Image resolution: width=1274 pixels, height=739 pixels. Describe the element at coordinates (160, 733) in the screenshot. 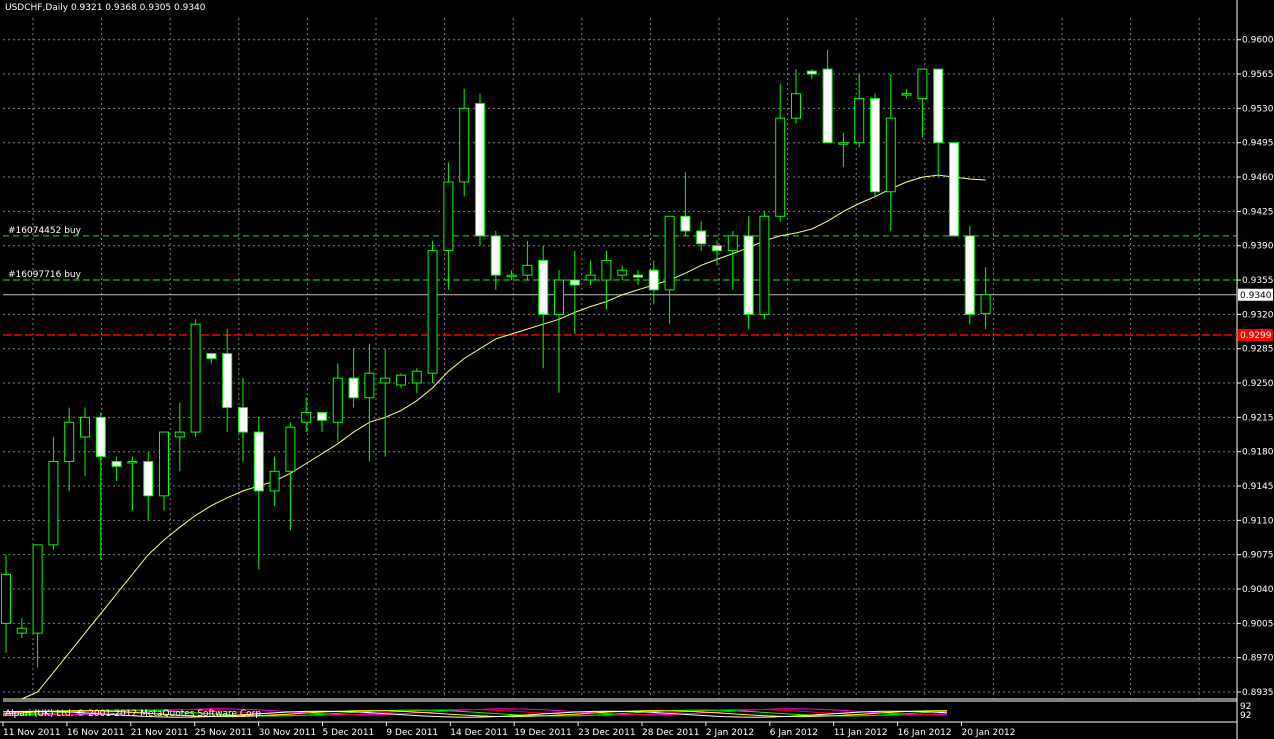

I see `x-tick-label: 21 Nov 2011` at that location.